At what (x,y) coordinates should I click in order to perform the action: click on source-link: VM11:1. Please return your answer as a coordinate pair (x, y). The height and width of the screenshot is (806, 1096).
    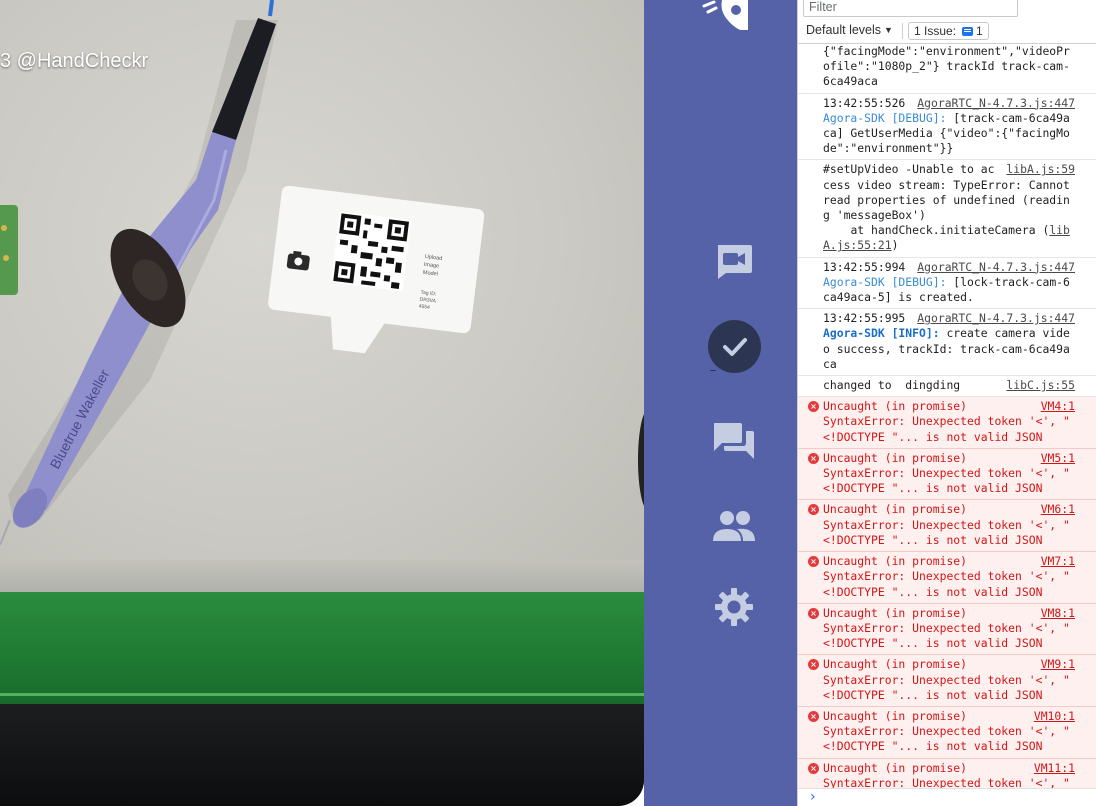
    Looking at the image, I should click on (1054, 768).